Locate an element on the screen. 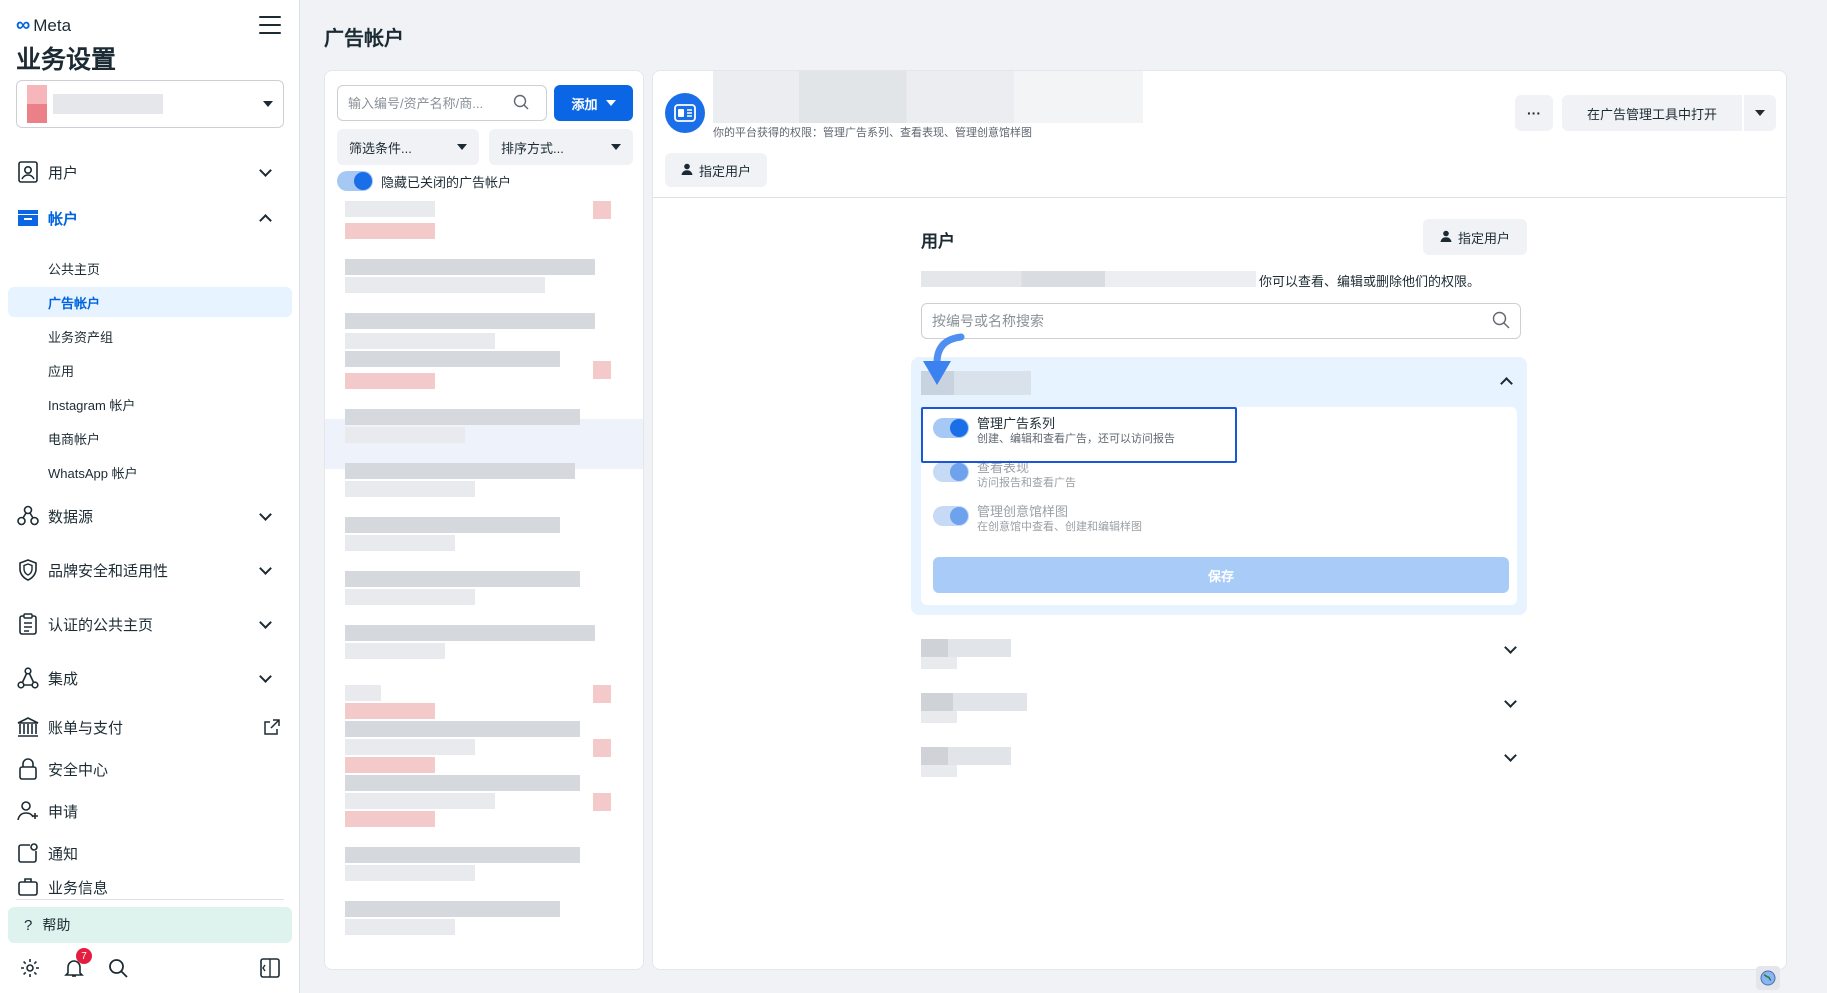 The height and width of the screenshot is (993, 1827). assign-user-button: 指定用户 is located at coordinates (716, 170).